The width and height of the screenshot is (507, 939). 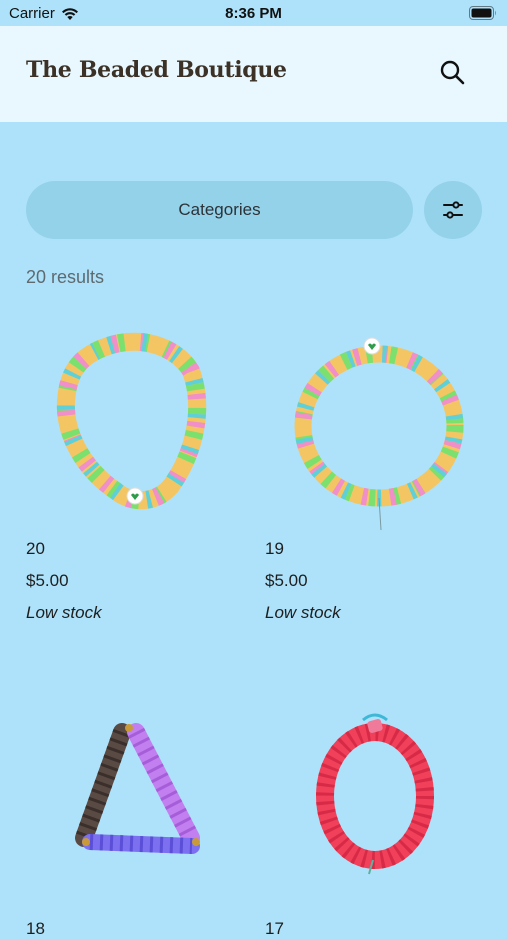 What do you see at coordinates (35, 928) in the screenshot?
I see `product-name: 18` at bounding box center [35, 928].